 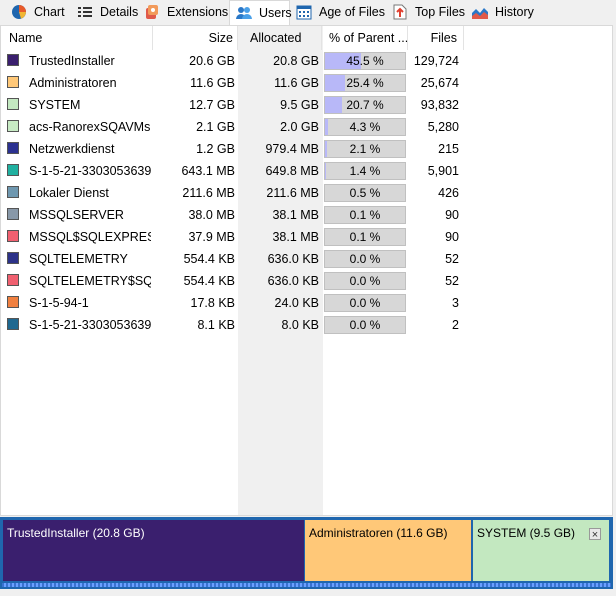 What do you see at coordinates (443, 127) in the screenshot?
I see `user-files-count: 5,280` at bounding box center [443, 127].